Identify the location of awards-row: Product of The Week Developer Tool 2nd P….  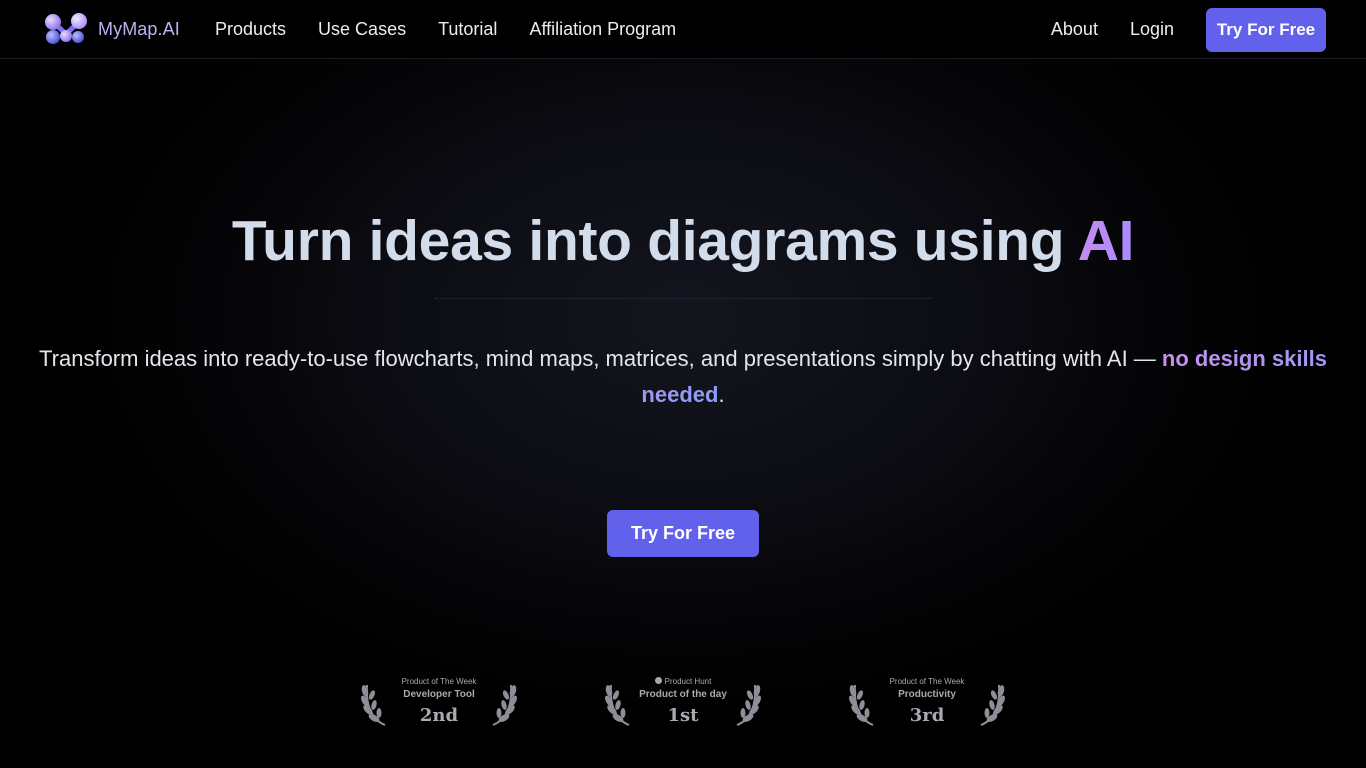
(683, 709).